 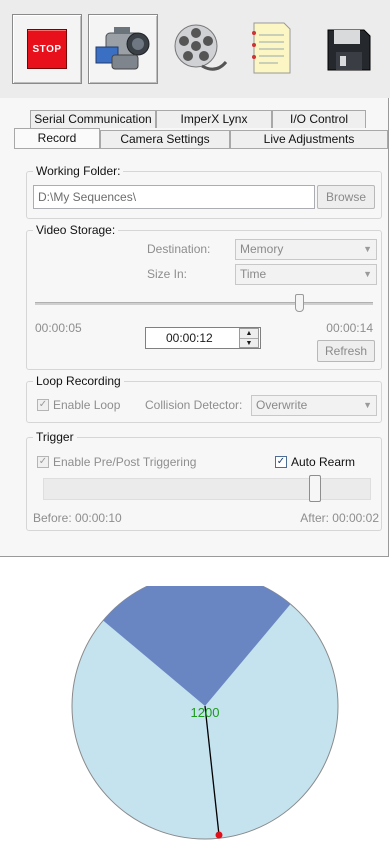 I want to click on collision-detector-label: Collision Detector:, so click(x=194, y=405).